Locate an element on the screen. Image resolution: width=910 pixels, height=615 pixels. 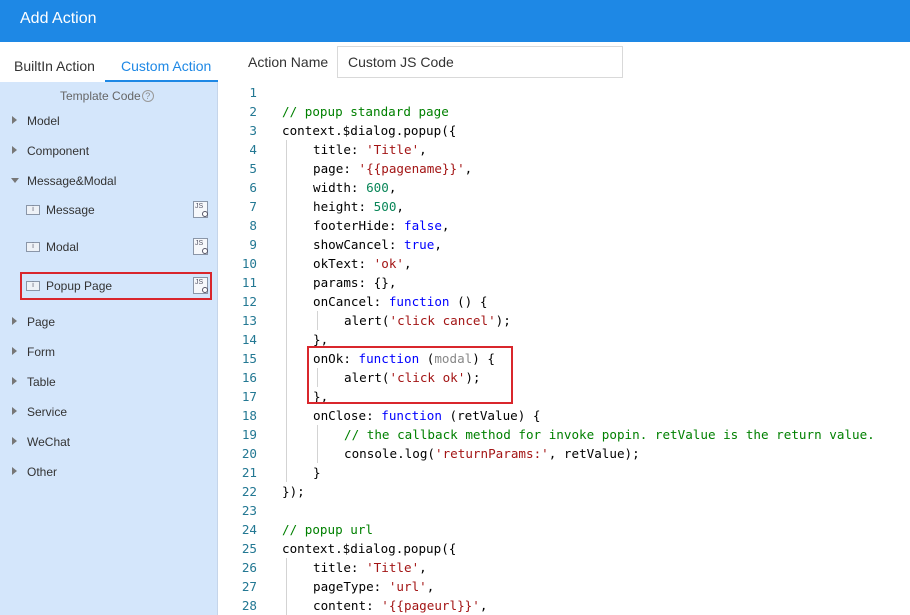
code-line: 1 is located at coordinates (564, 92).